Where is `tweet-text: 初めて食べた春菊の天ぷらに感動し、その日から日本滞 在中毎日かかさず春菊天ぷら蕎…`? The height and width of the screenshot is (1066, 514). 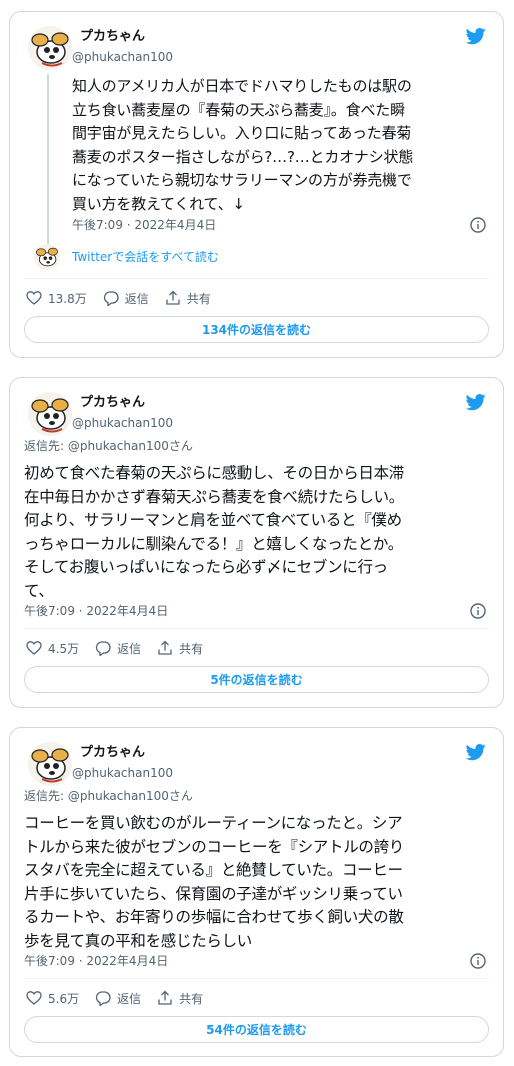 tweet-text: 初めて食べた春菊の天ぷらに感動し、その日から日本滞 在中毎日かかさず春菊天ぷら蕎… is located at coordinates (259, 532).